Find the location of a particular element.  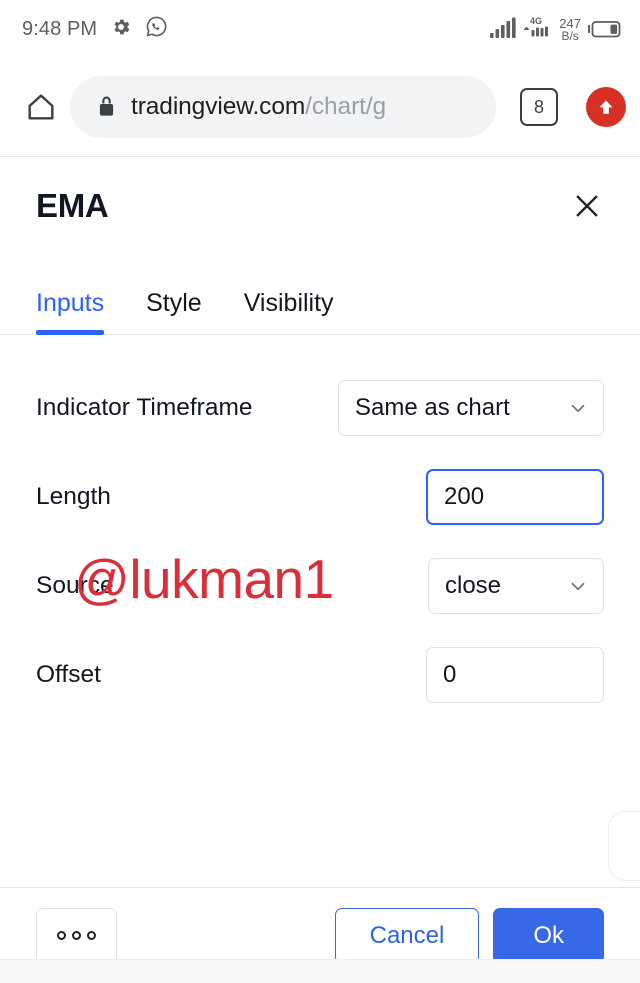

ok-button: Ok is located at coordinates (548, 935).